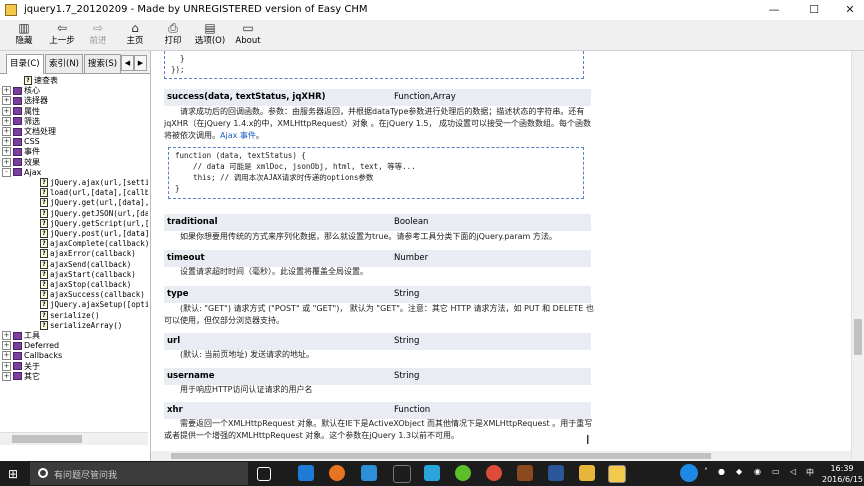 The width and height of the screenshot is (864, 486). What do you see at coordinates (21, 121) in the screenshot?
I see `tree-item: + 筛选` at bounding box center [21, 121].